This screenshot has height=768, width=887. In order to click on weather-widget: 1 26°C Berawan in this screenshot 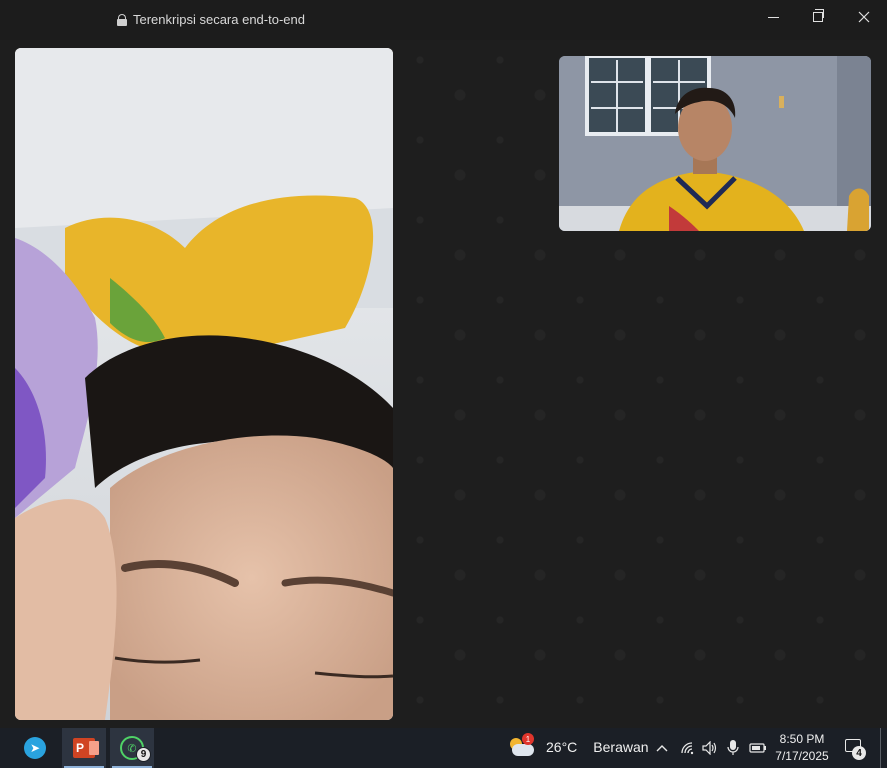, I will do `click(578, 745)`.